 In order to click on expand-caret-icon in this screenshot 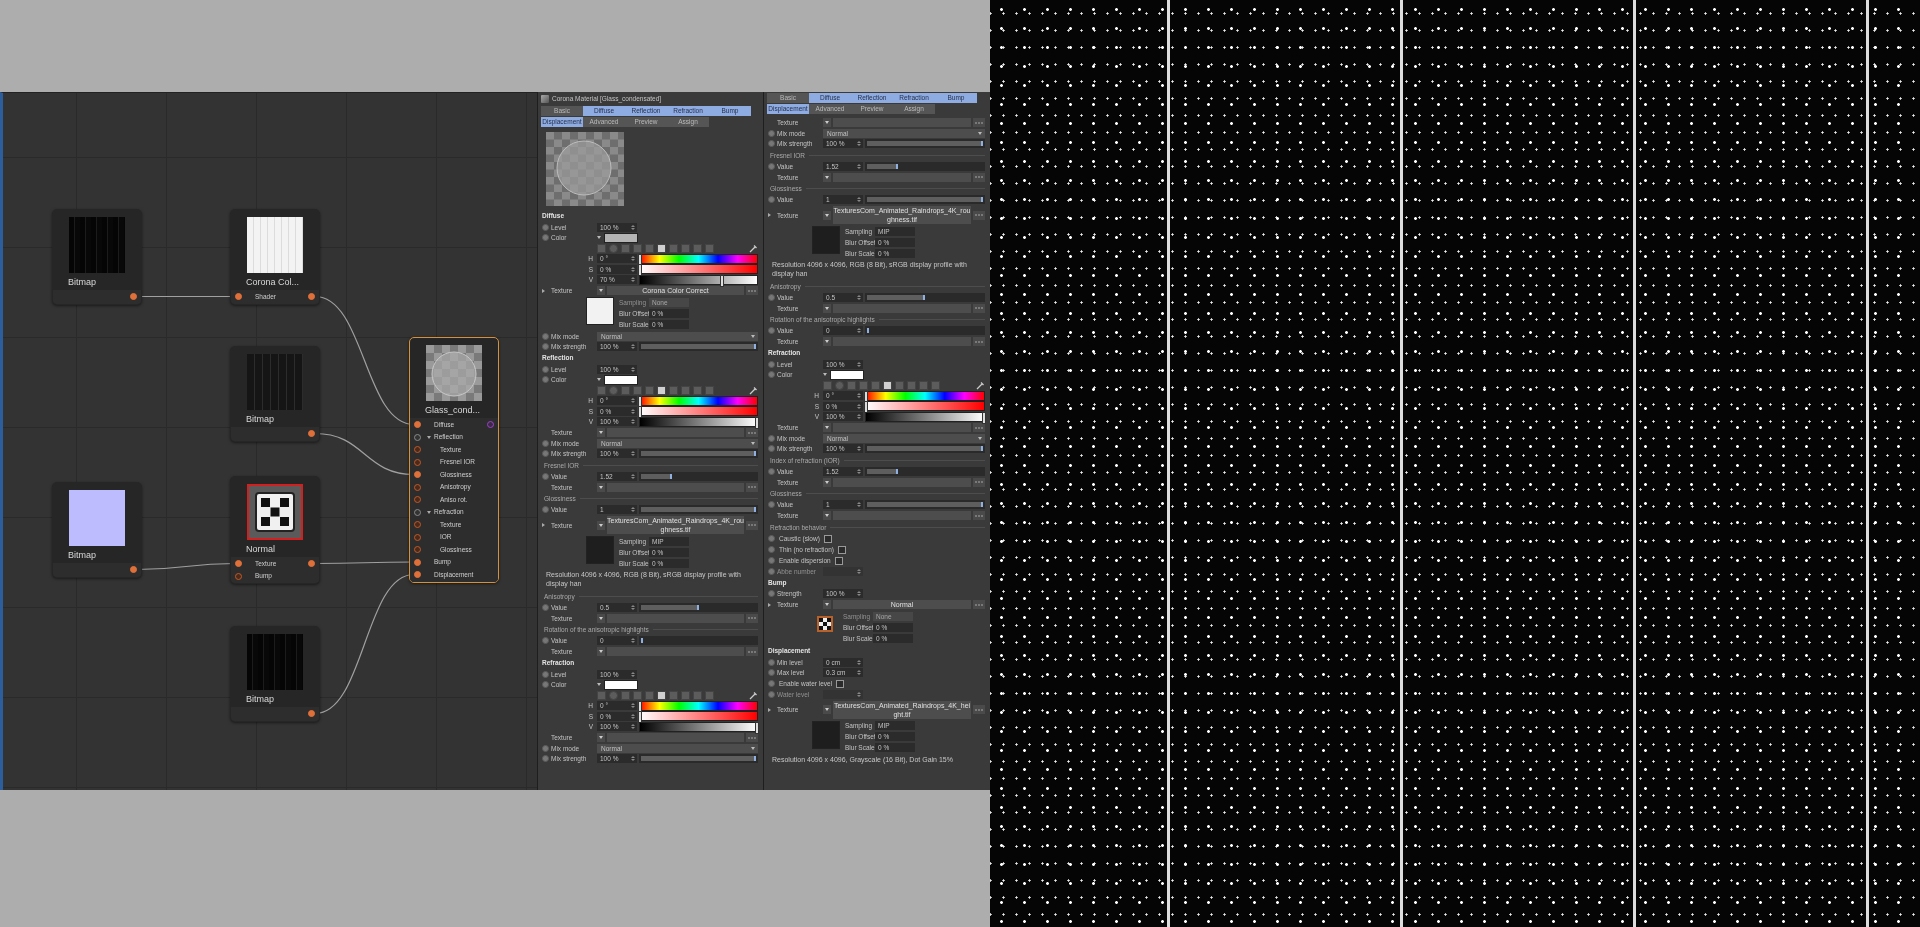, I will do `click(429, 512)`.